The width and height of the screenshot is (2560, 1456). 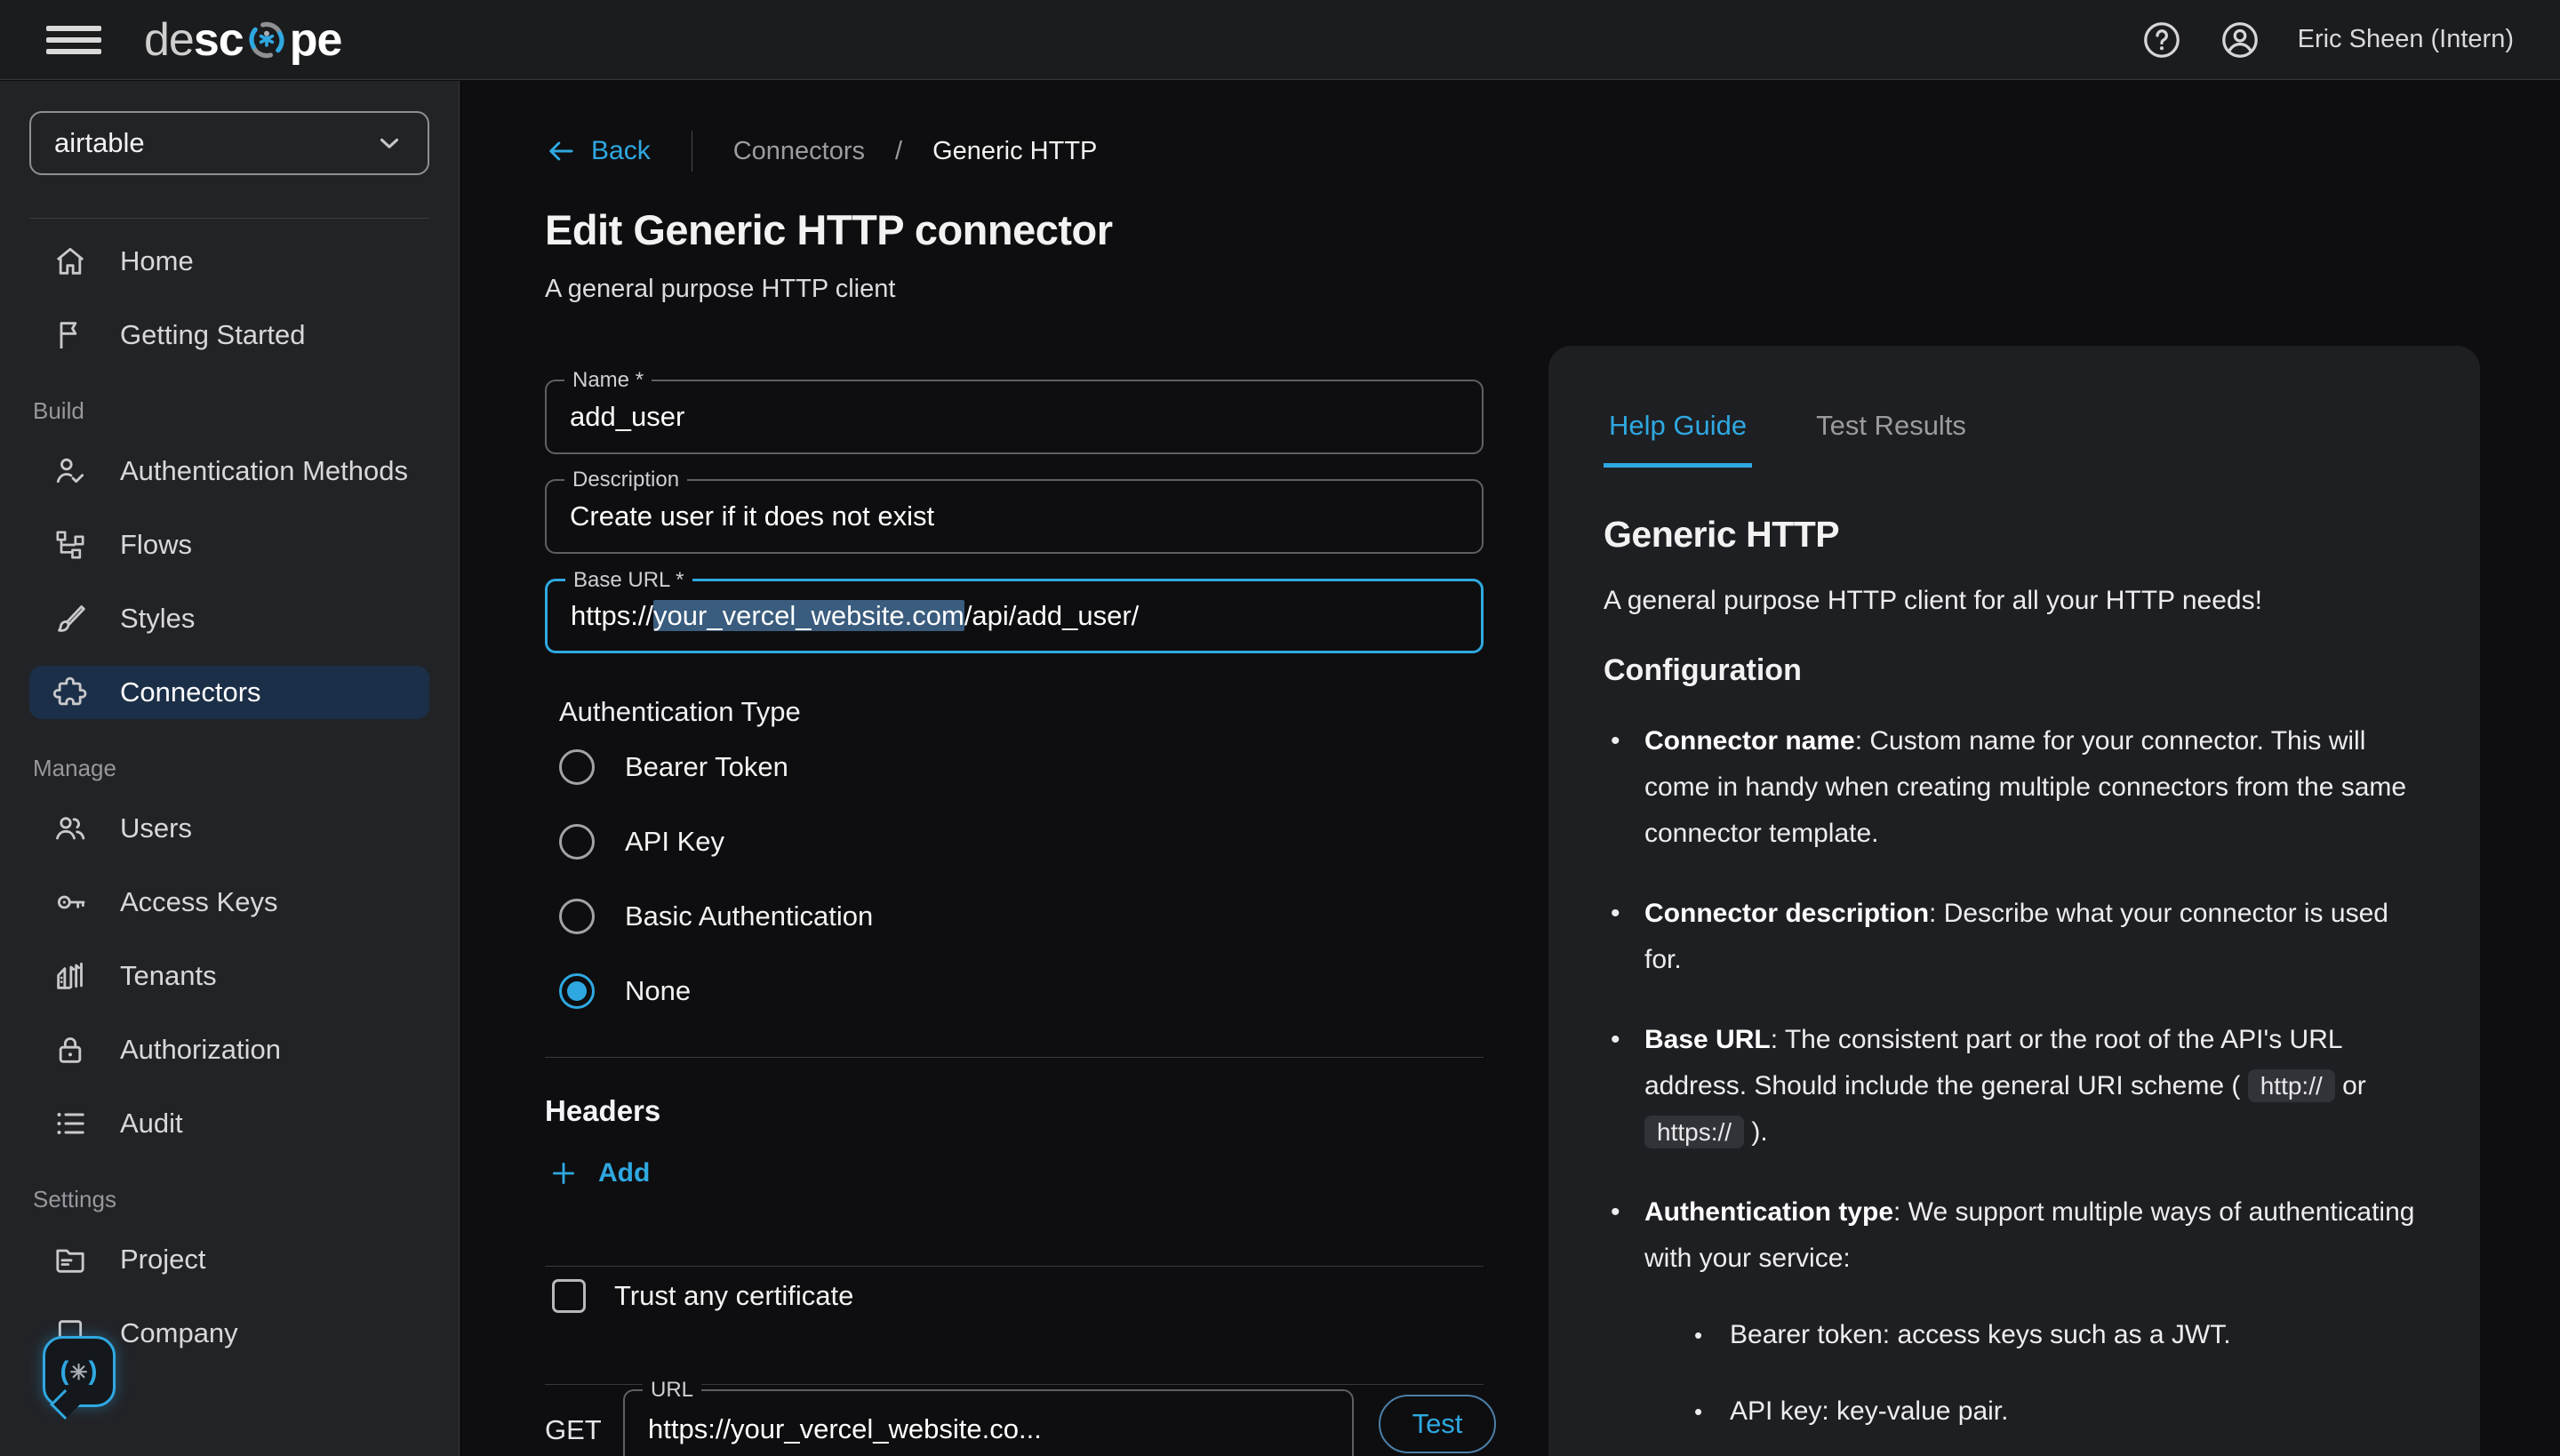 I want to click on sidebar-item-label: Connectors, so click(x=190, y=692).